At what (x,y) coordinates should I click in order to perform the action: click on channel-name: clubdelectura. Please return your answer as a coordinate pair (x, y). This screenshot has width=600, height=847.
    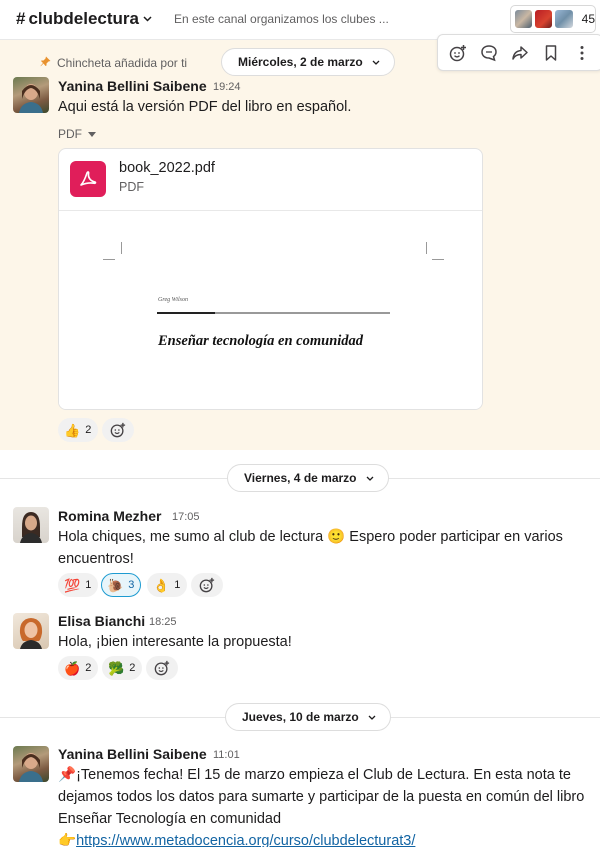
    Looking at the image, I should click on (84, 18).